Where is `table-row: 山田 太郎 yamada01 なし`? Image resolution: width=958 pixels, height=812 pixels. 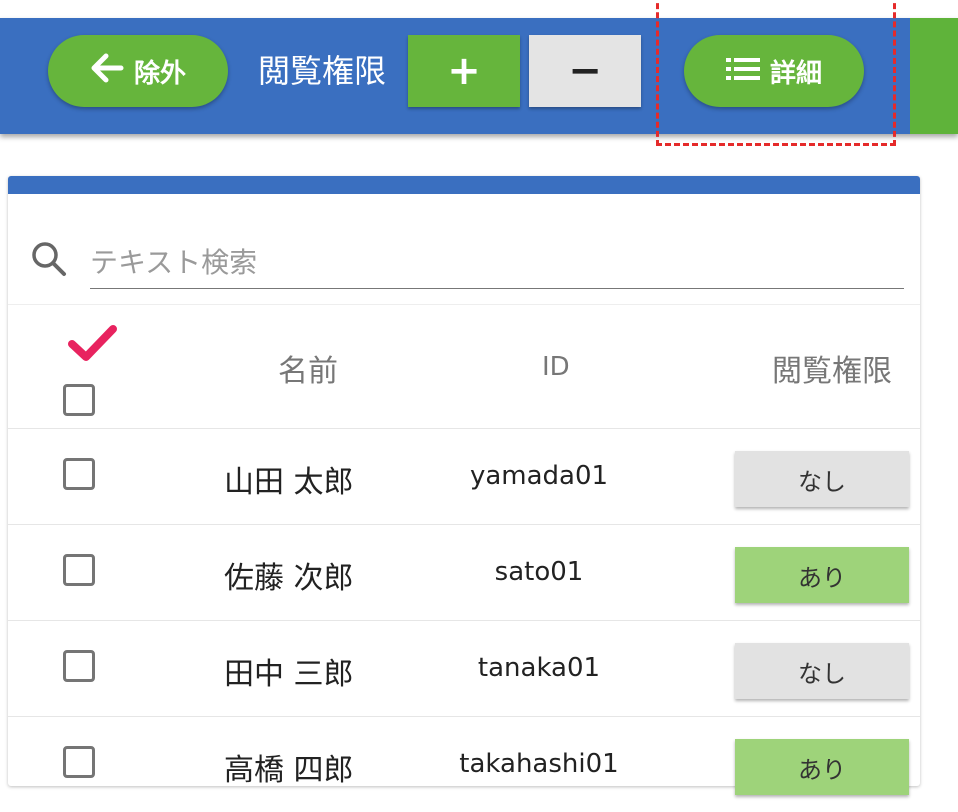
table-row: 山田 太郎 yamada01 なし is located at coordinates (464, 476).